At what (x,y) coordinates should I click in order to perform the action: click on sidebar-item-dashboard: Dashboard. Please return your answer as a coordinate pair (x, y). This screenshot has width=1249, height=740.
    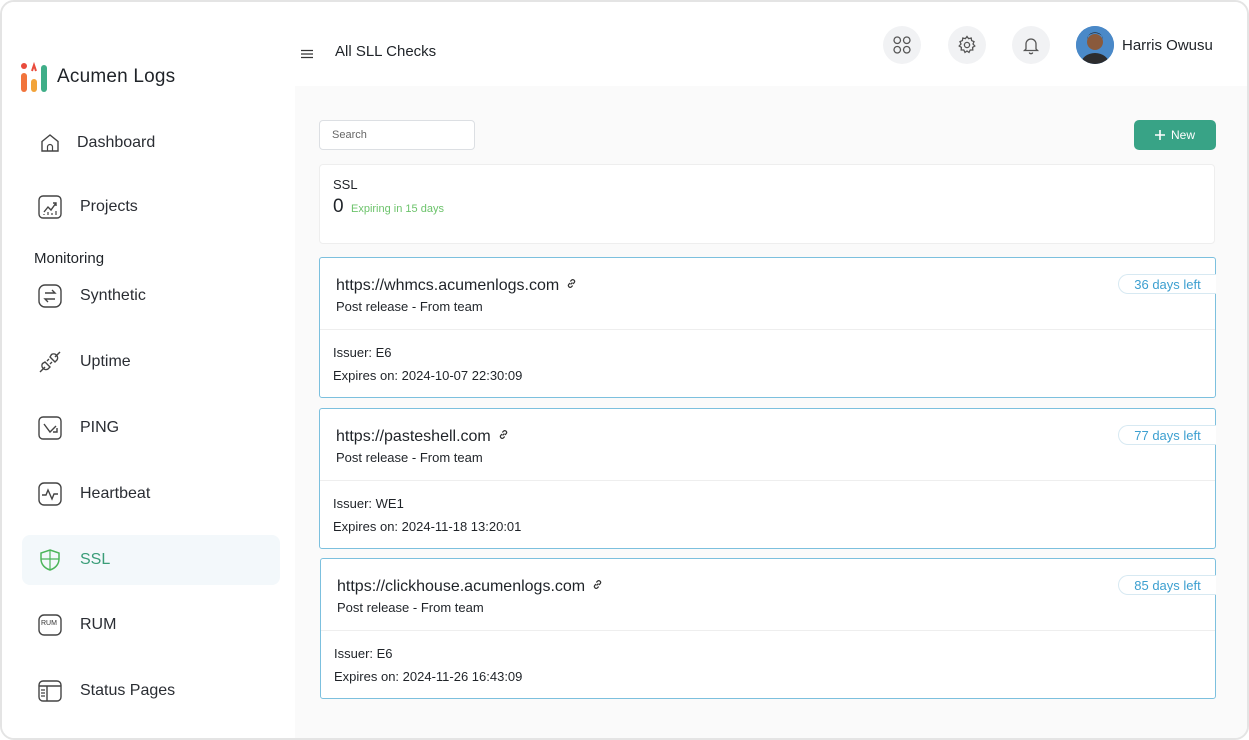
    Looking at the image, I should click on (151, 143).